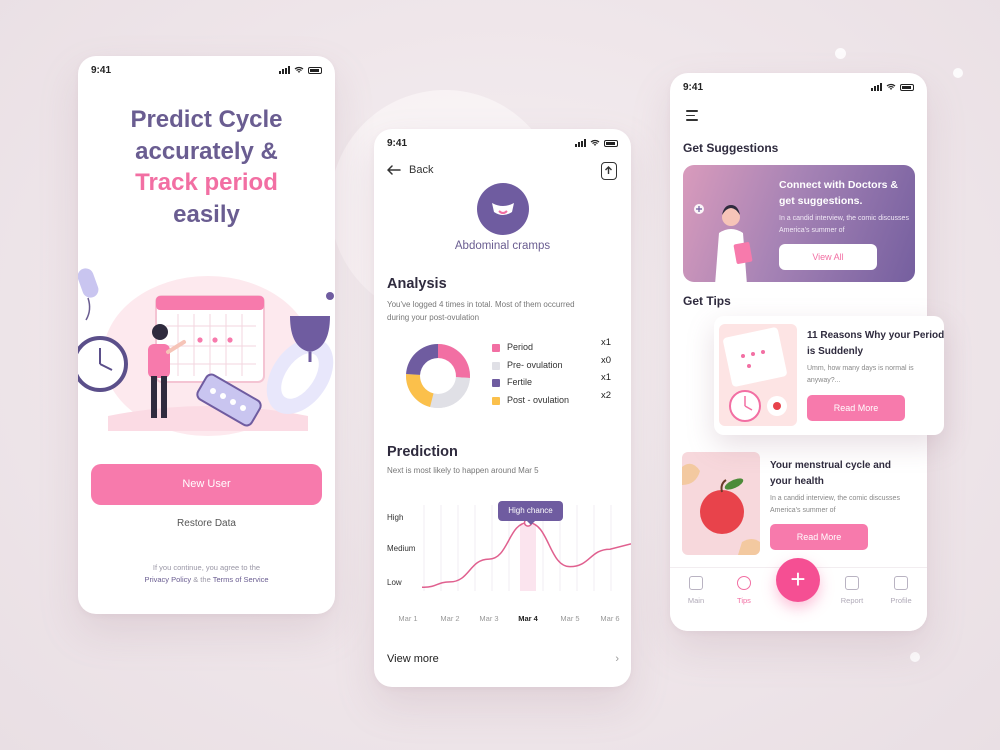  I want to click on new-user-button: New User, so click(206, 484).